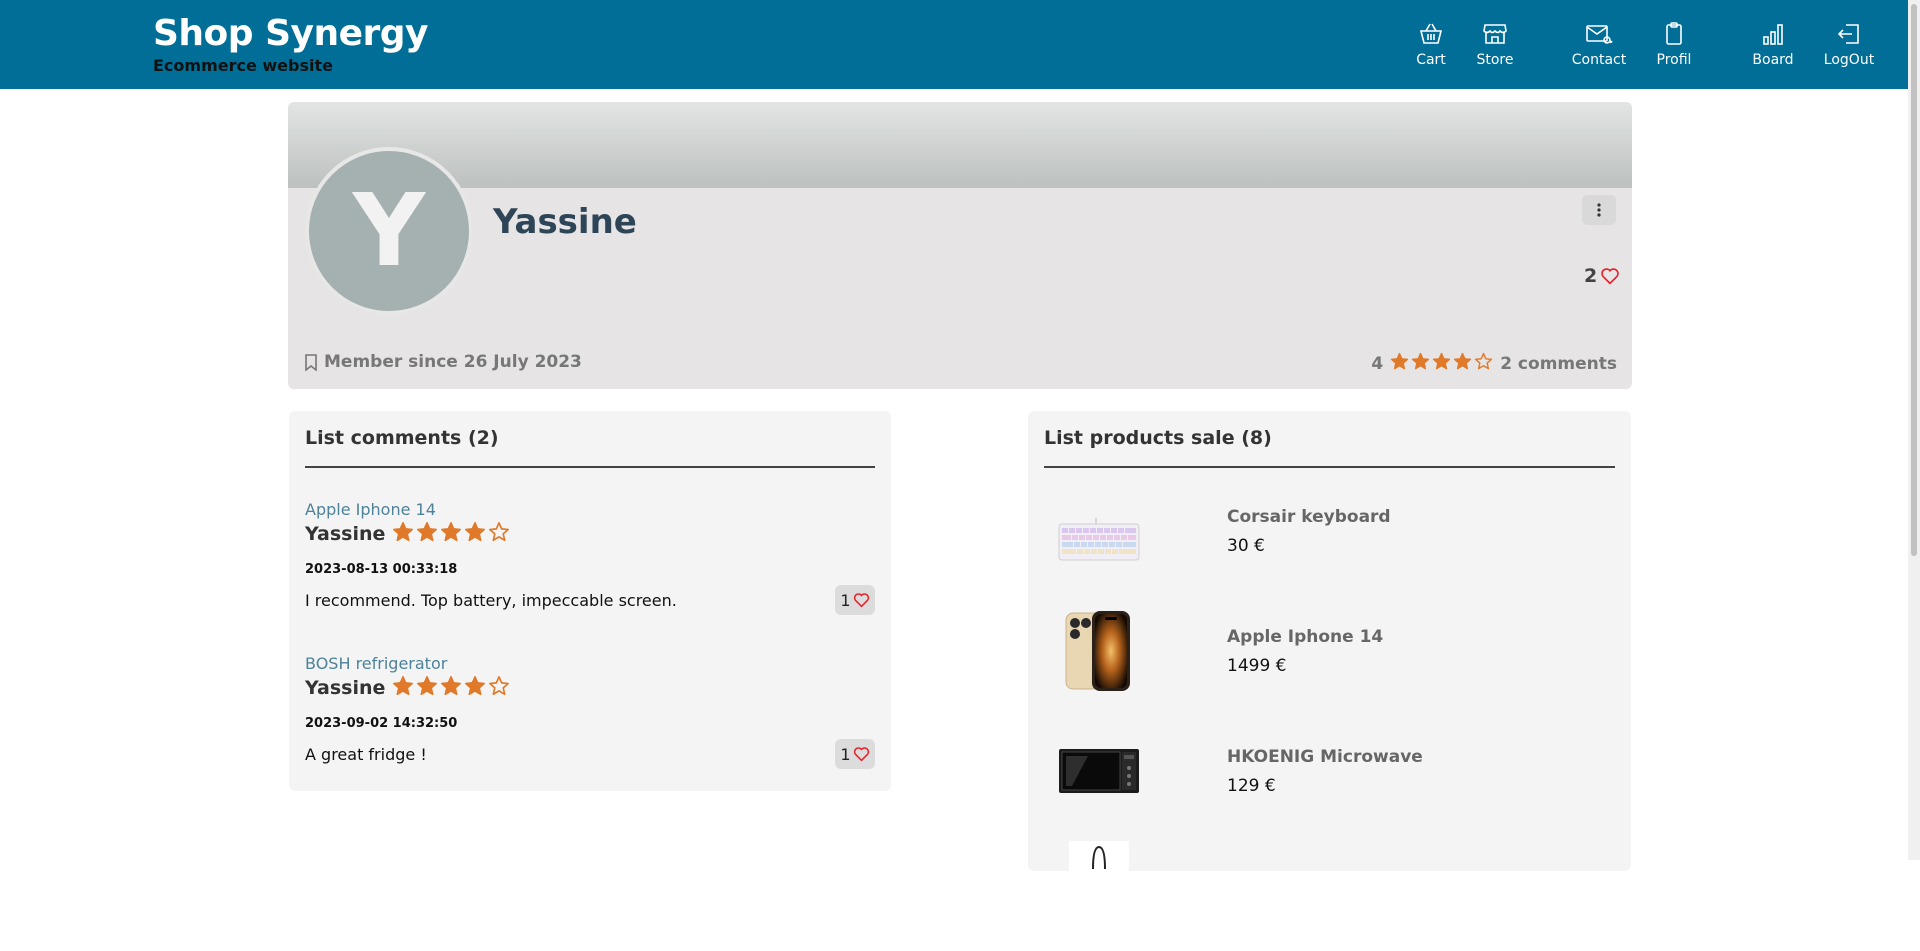 Image resolution: width=1920 pixels, height=951 pixels. What do you see at coordinates (1773, 34) in the screenshot?
I see `bar-chart-icon` at bounding box center [1773, 34].